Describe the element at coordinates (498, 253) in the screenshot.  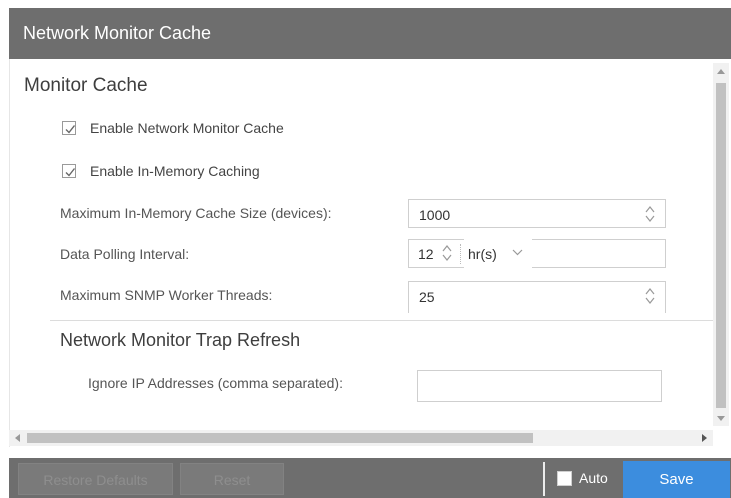
I see `polling-unit-select: hr(s)` at that location.